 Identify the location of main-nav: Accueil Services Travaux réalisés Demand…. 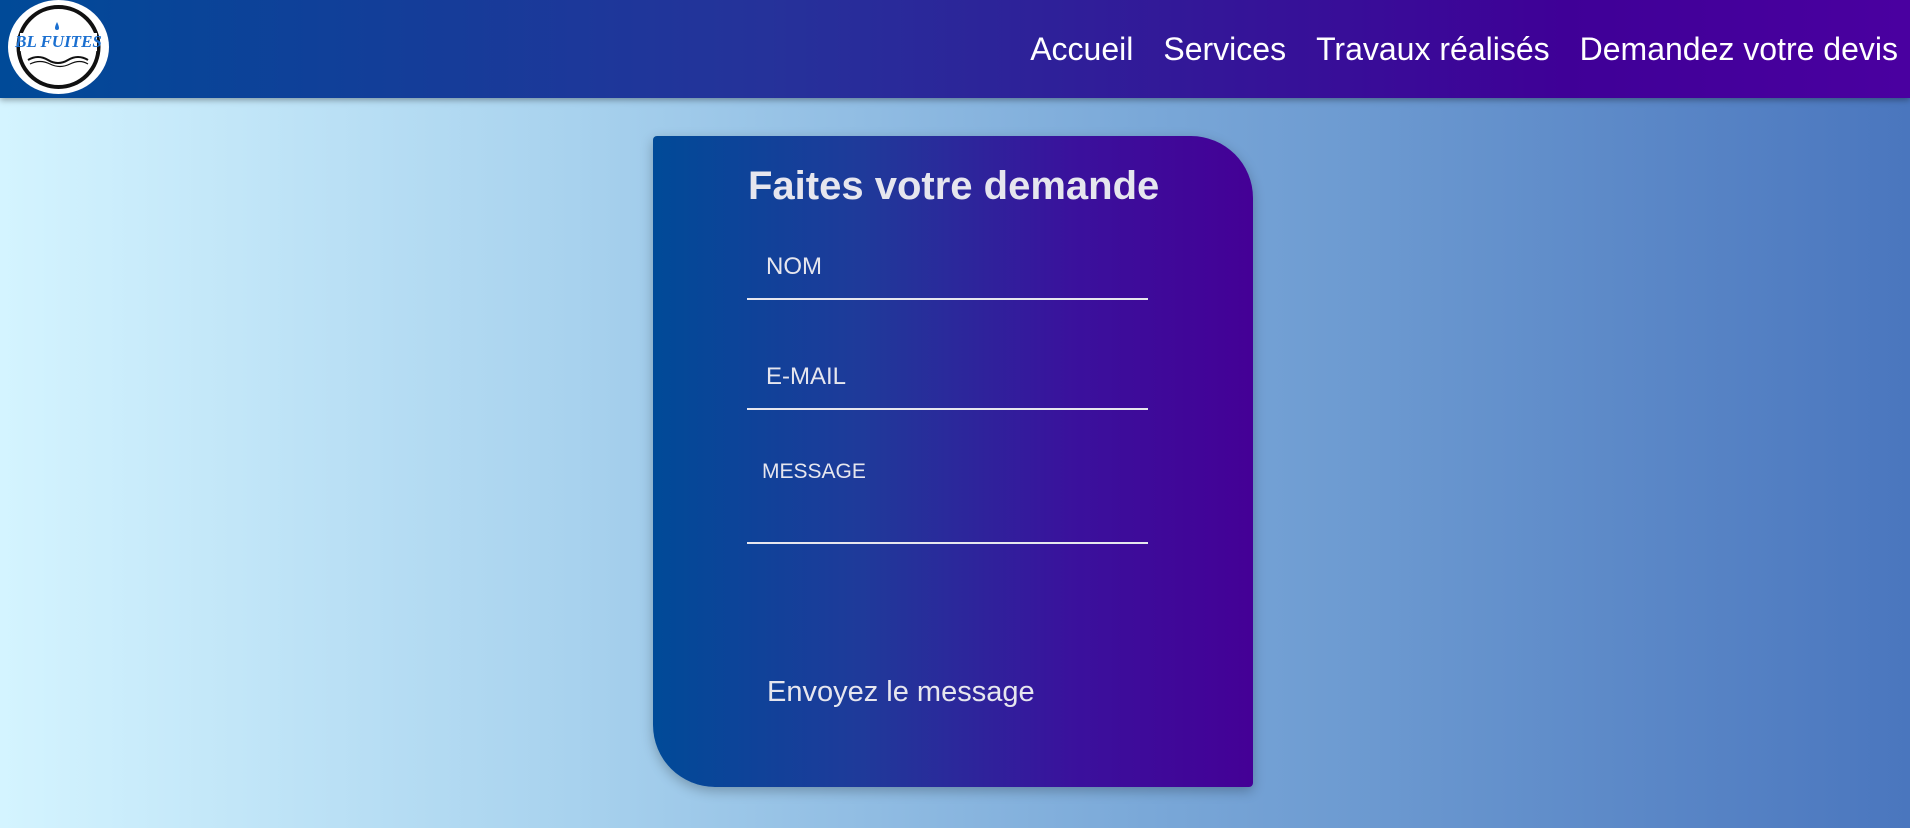
(1464, 49).